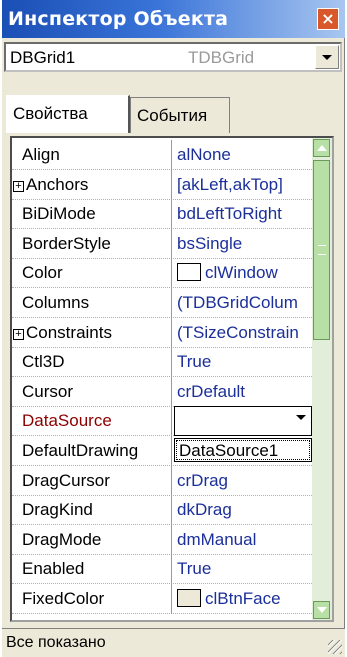  Describe the element at coordinates (42, 272) in the screenshot. I see `property-name-text: Color` at that location.